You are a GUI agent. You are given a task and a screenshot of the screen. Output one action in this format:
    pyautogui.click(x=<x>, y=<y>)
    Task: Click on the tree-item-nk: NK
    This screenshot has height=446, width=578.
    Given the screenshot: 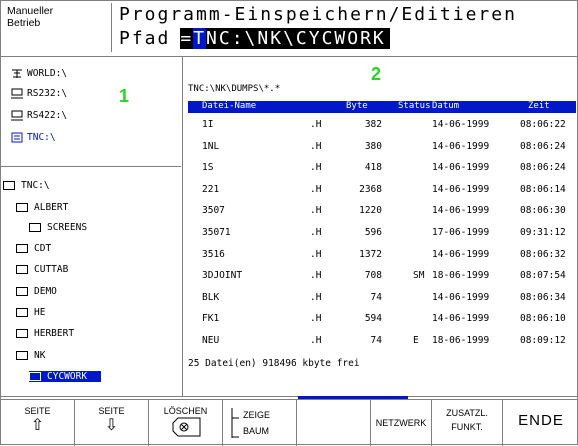 What is the action you would take?
    pyautogui.click(x=30, y=355)
    